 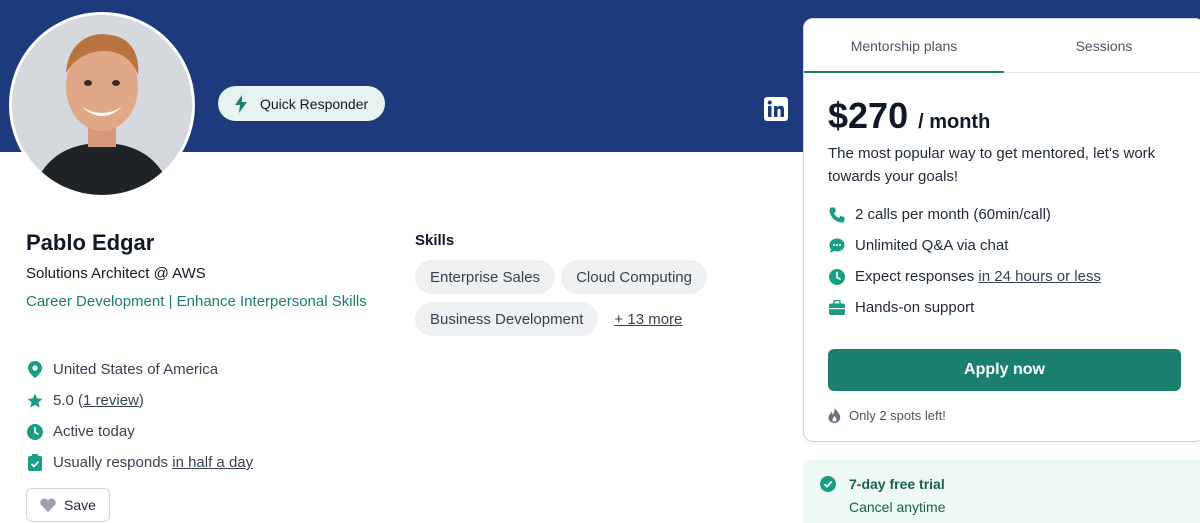 I want to click on save-button-label: Save, so click(x=80, y=505).